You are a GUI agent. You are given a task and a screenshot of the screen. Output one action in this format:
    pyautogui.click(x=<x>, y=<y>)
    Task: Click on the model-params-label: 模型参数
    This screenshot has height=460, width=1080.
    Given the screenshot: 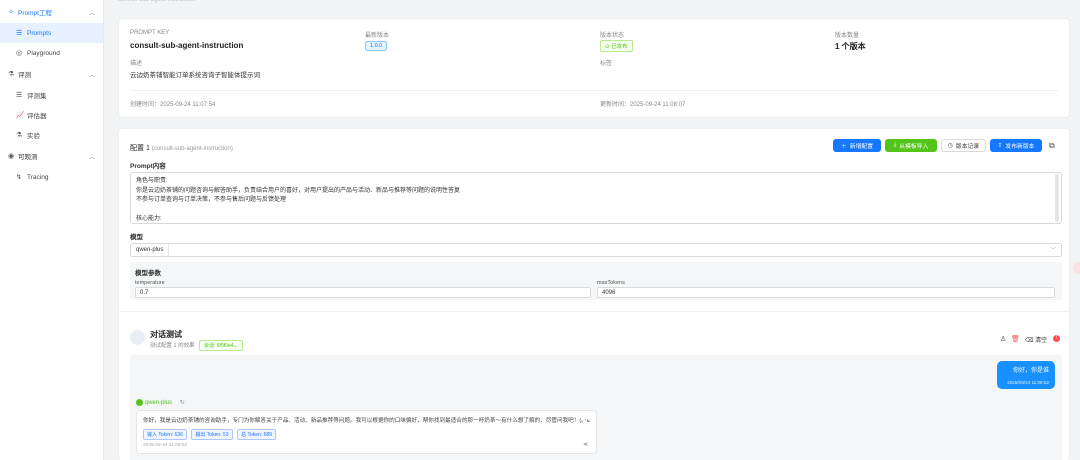 What is the action you would take?
    pyautogui.click(x=148, y=273)
    